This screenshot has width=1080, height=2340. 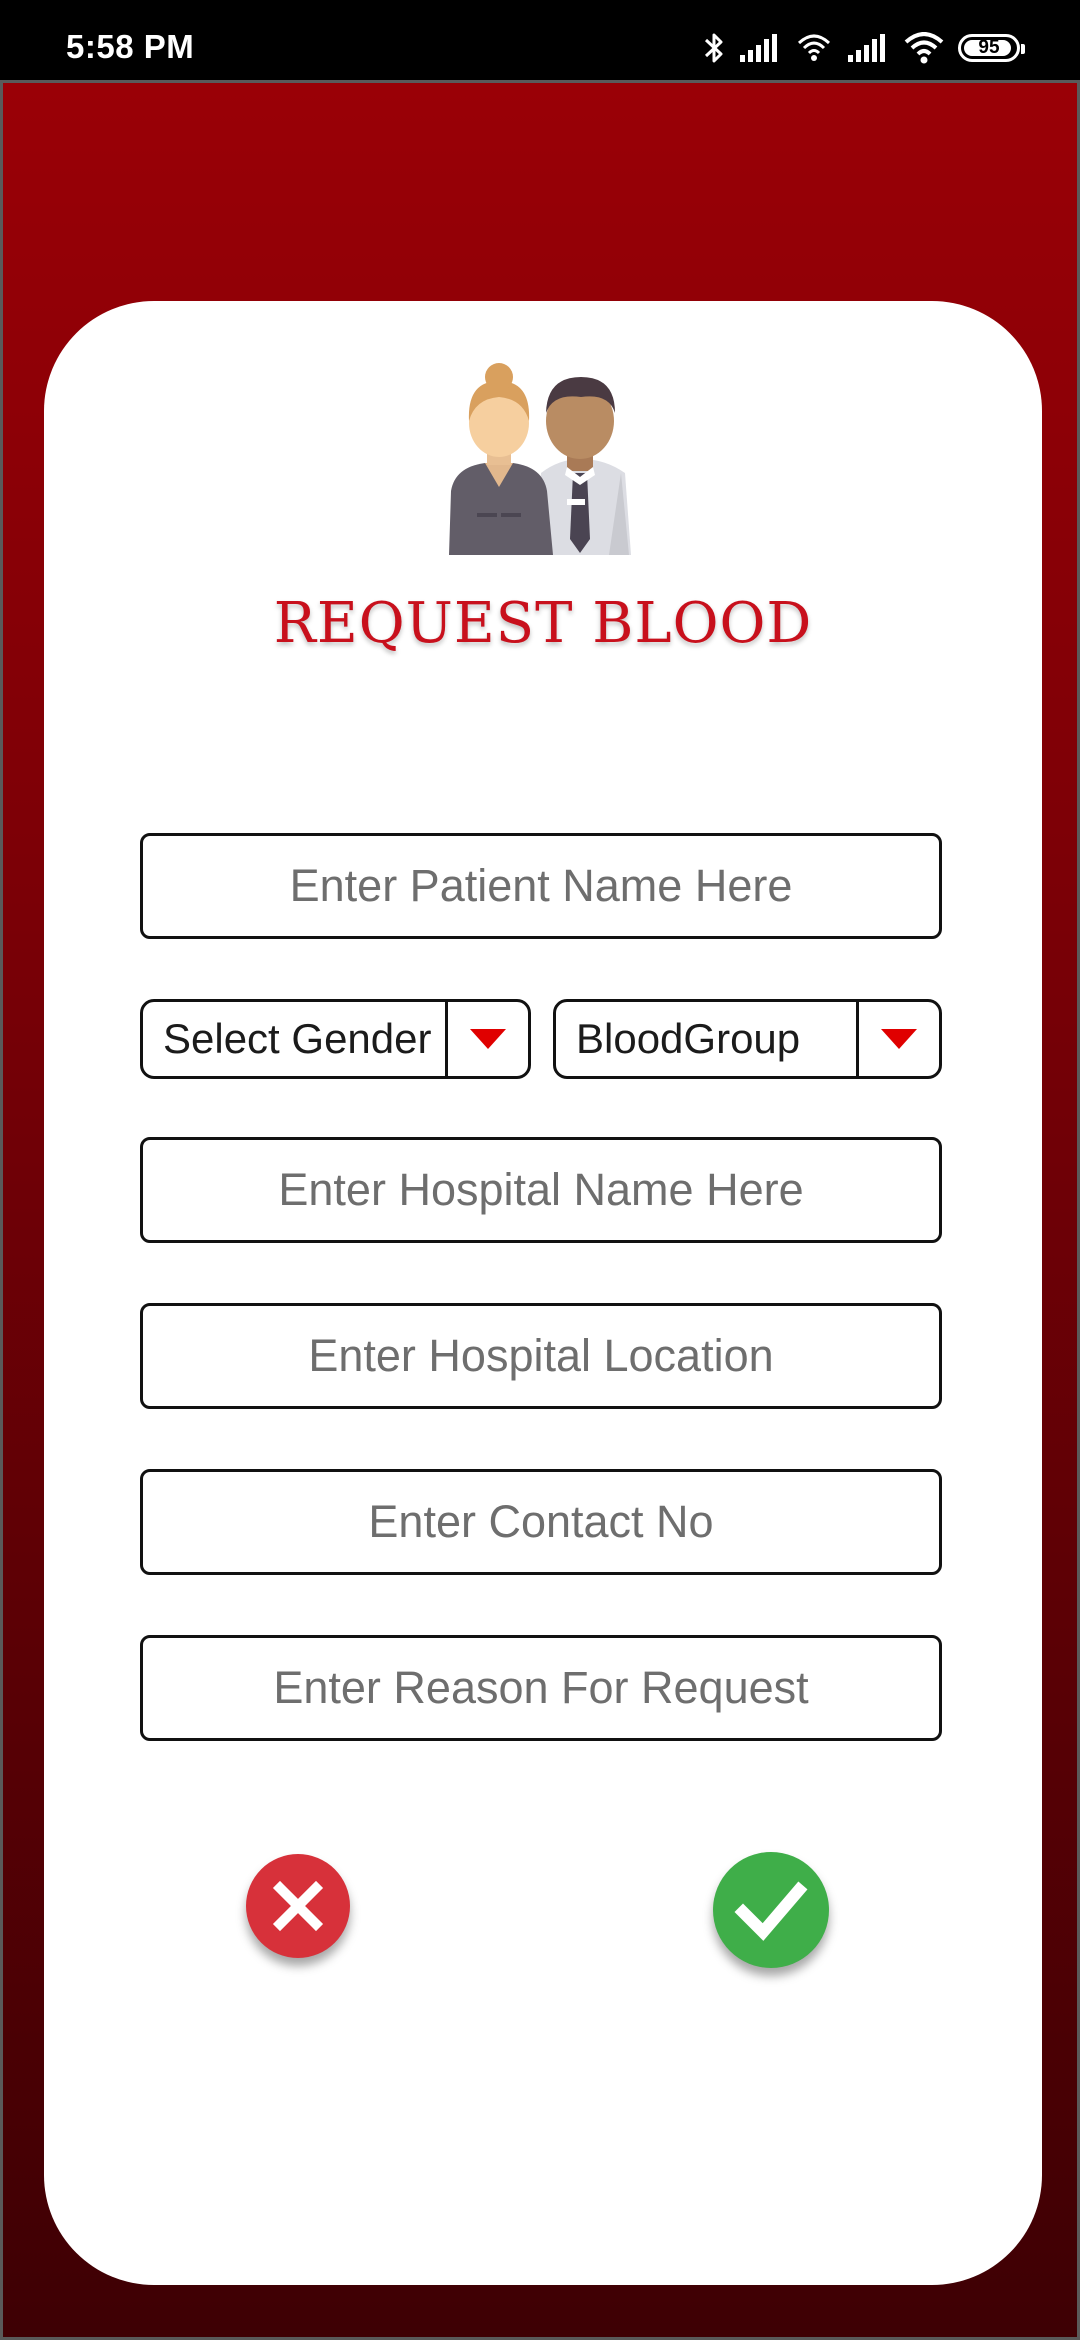 What do you see at coordinates (543, 623) in the screenshot?
I see `page-title: REQUEST BLOOD` at bounding box center [543, 623].